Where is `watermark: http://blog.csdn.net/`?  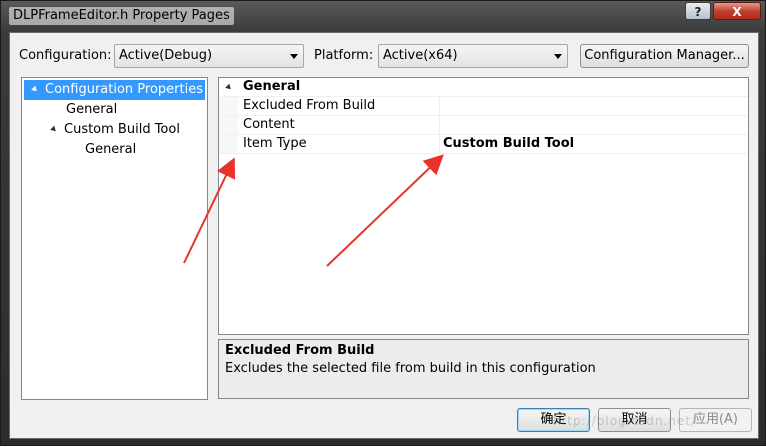
watermark: http://blog.csdn.net/ is located at coordinates (625, 421).